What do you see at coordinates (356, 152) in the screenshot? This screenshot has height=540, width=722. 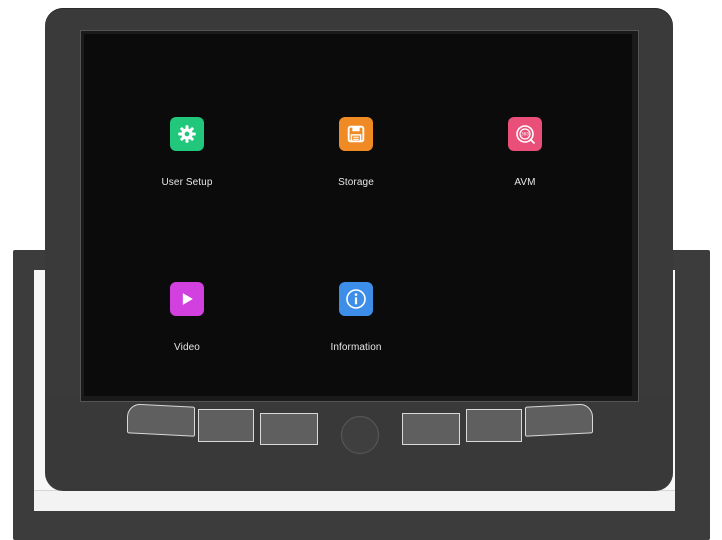 I see `app-storage: Storage` at bounding box center [356, 152].